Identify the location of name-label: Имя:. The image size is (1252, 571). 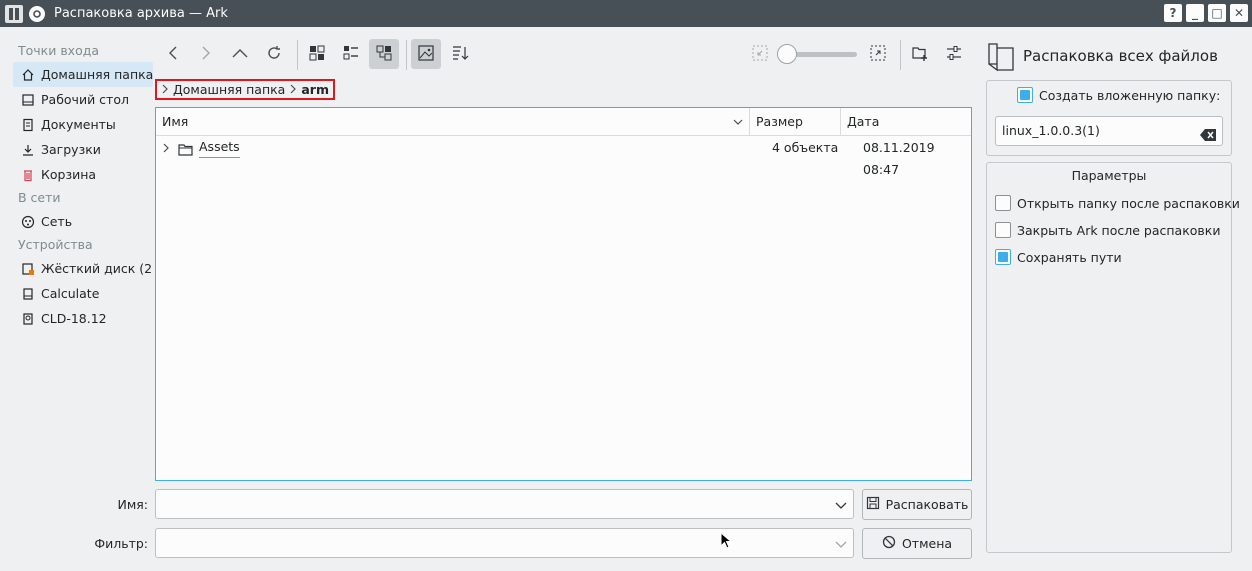
(132, 504).